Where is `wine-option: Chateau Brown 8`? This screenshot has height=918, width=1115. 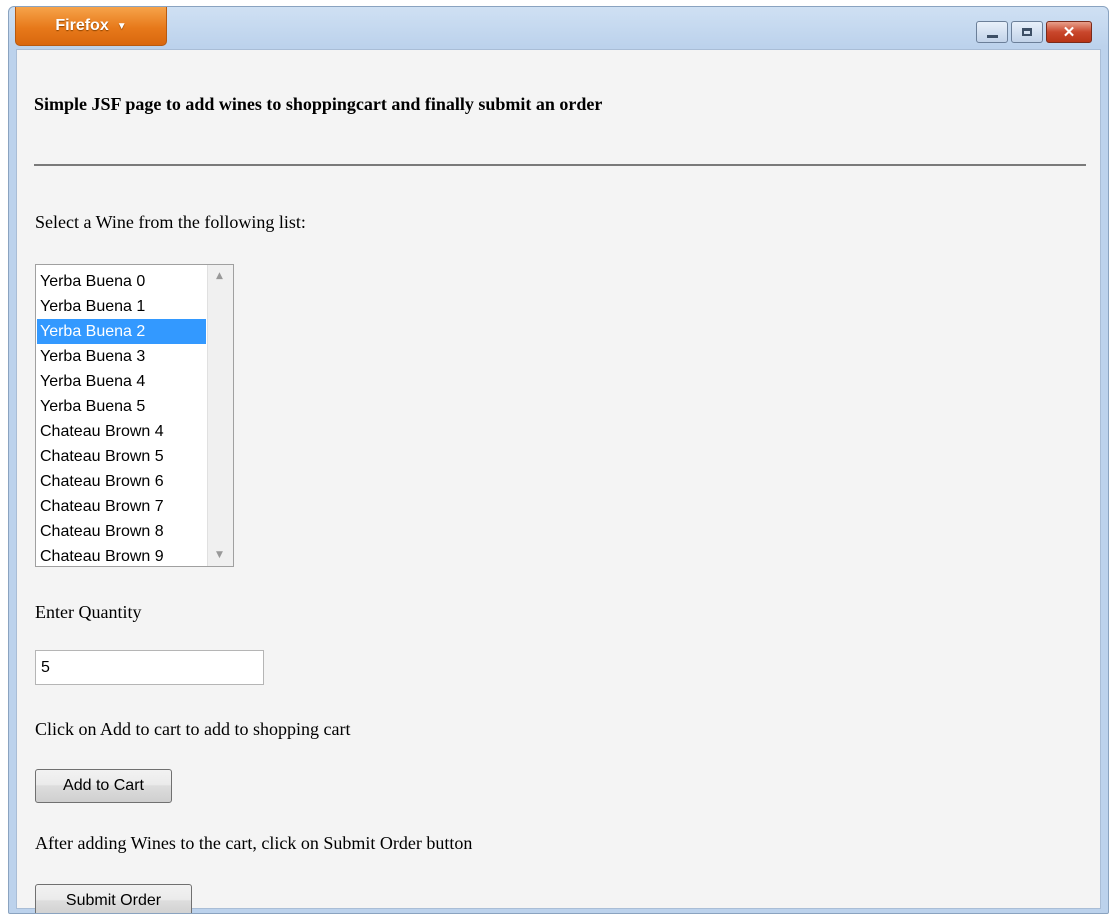
wine-option: Chateau Brown 8 is located at coordinates (121, 531).